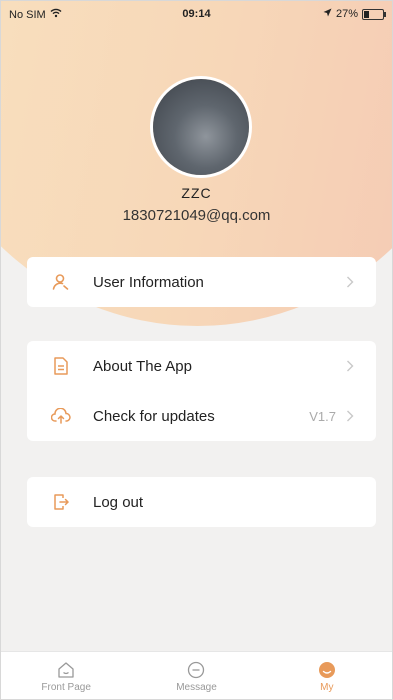 Image resolution: width=393 pixels, height=700 pixels. I want to click on check-updates-row: Check for updates V1.7, so click(201, 416).